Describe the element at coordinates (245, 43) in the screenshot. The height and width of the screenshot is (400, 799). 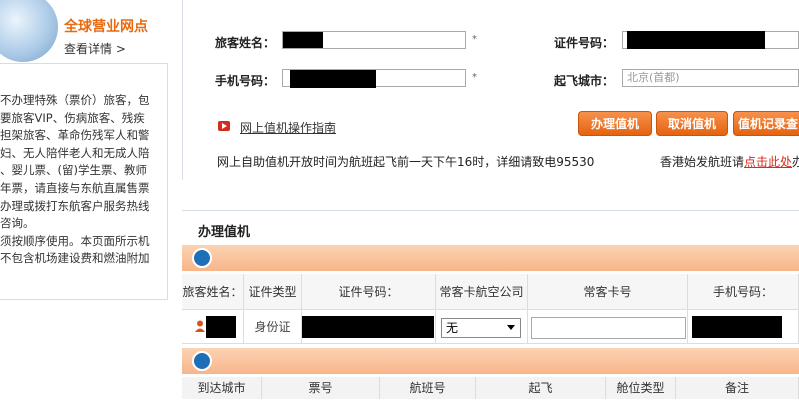
I see `passenger-name-label: 旅客姓名：` at that location.